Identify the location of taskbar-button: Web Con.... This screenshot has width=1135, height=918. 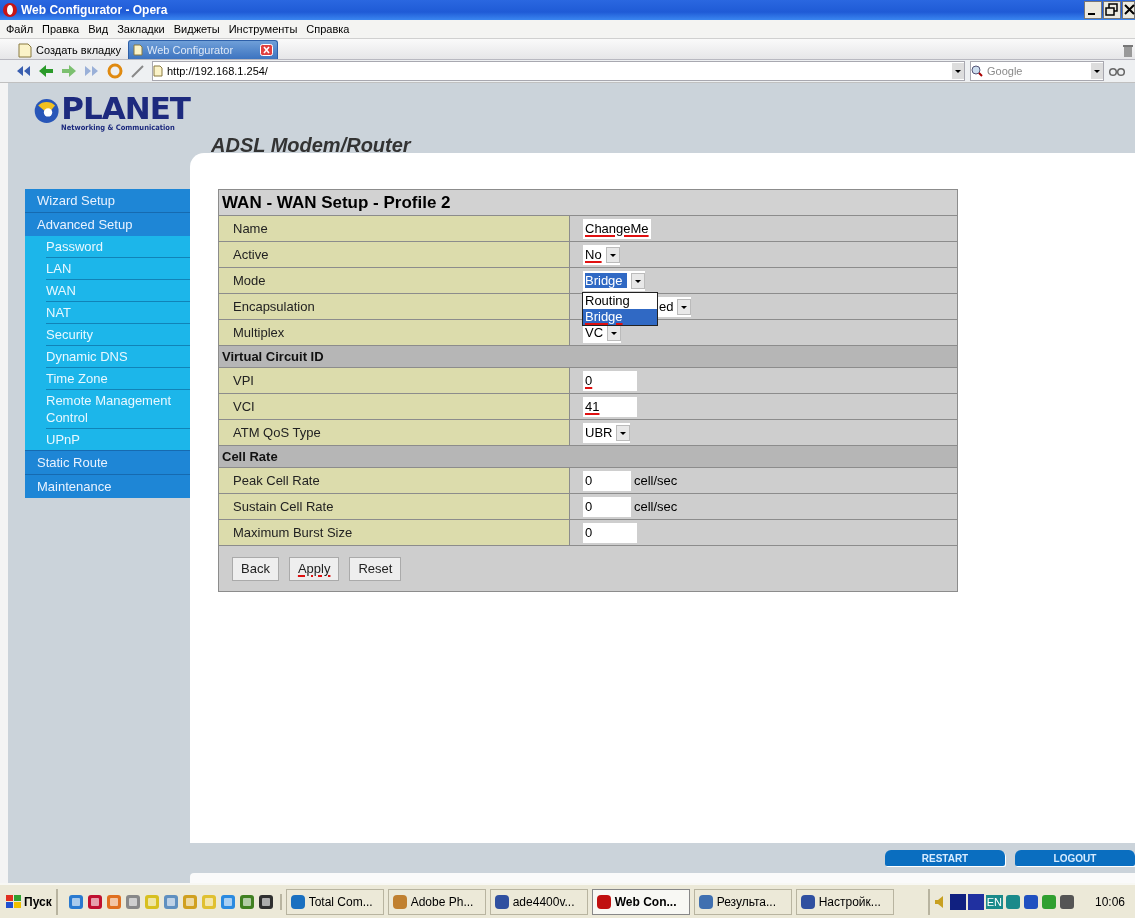
(640, 901).